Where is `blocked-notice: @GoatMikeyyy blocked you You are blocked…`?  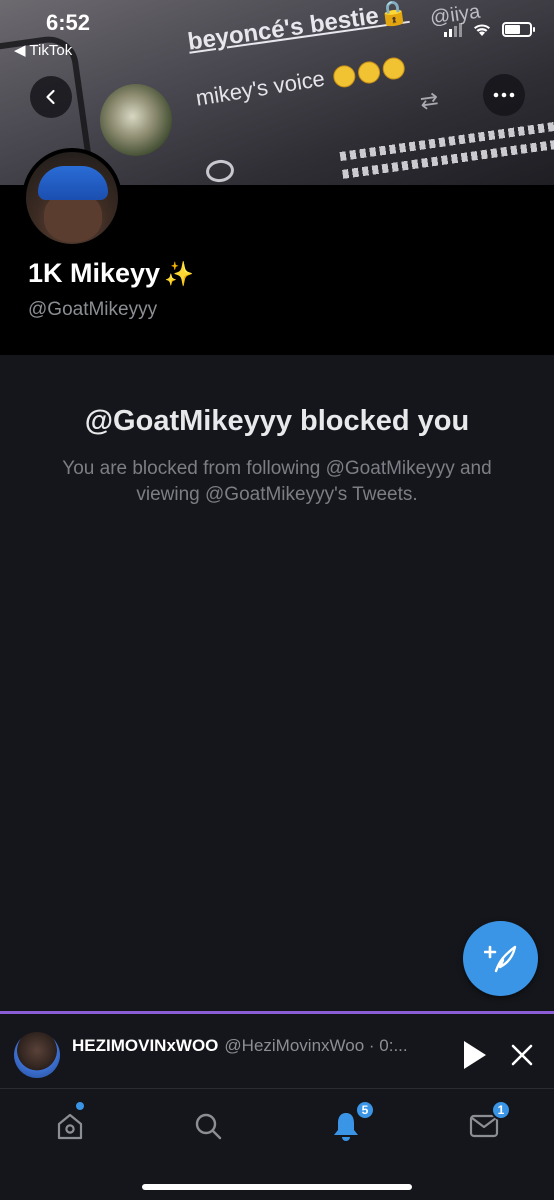 blocked-notice: @GoatMikeyyy blocked you You are blocked… is located at coordinates (277, 431).